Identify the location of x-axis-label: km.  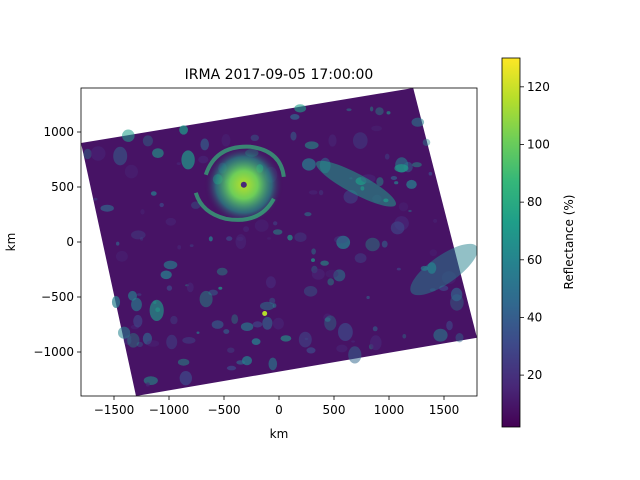
(279, 434).